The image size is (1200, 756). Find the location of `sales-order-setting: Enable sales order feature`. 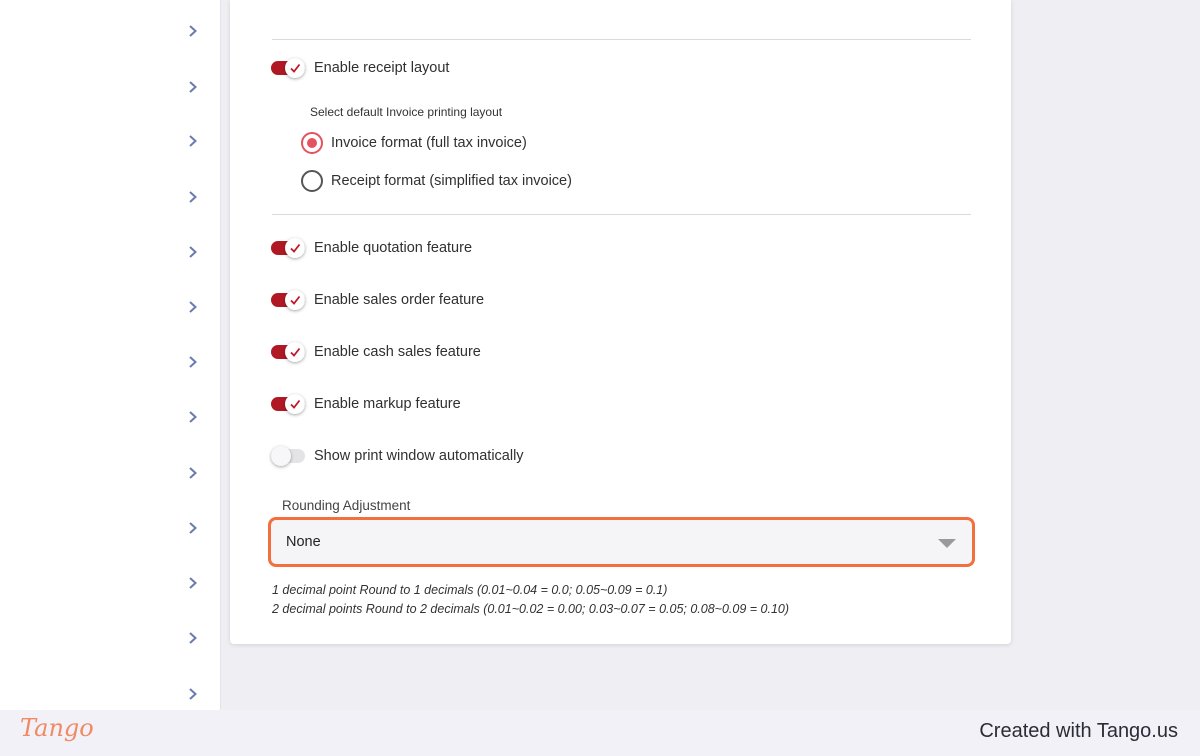

sales-order-setting: Enable sales order feature is located at coordinates (377, 300).